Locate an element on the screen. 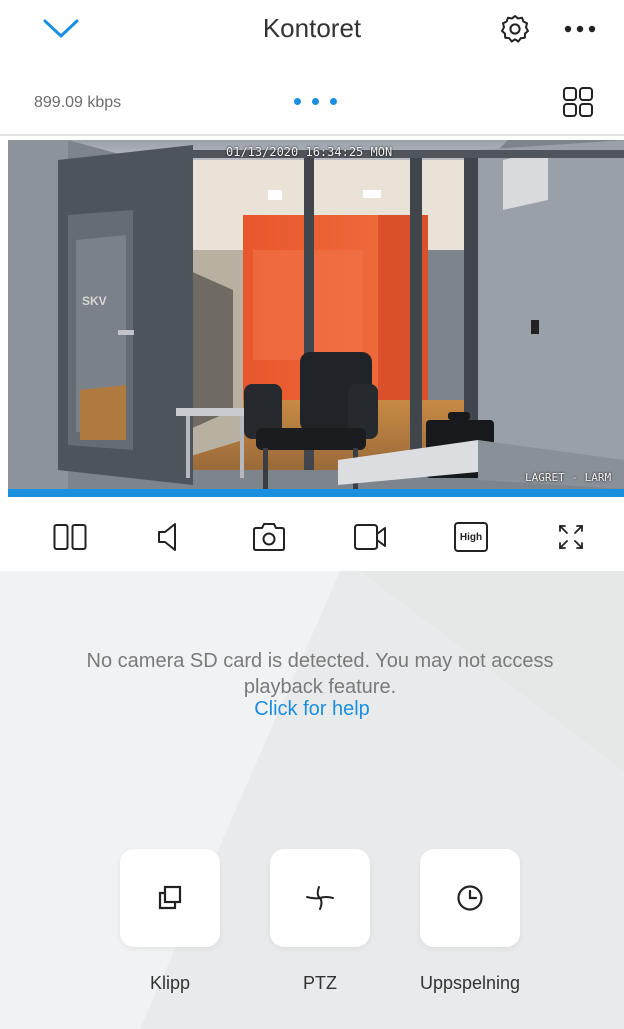  video-controls: High is located at coordinates (312, 536).